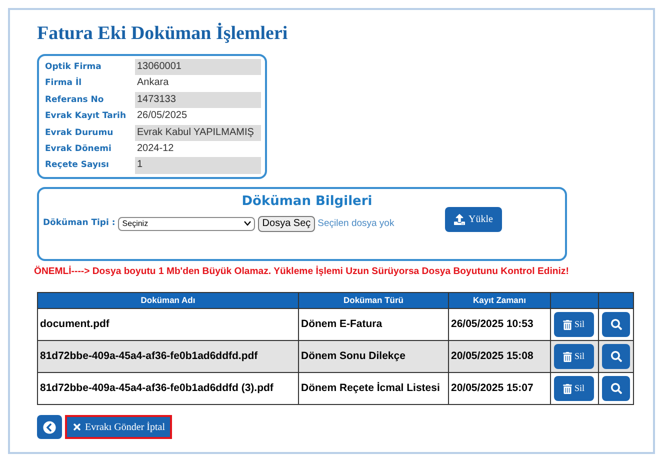 This screenshot has height=462, width=663. What do you see at coordinates (195, 133) in the screenshot?
I see `info-value: Evrak Kabul YAPILMAMIŞ` at bounding box center [195, 133].